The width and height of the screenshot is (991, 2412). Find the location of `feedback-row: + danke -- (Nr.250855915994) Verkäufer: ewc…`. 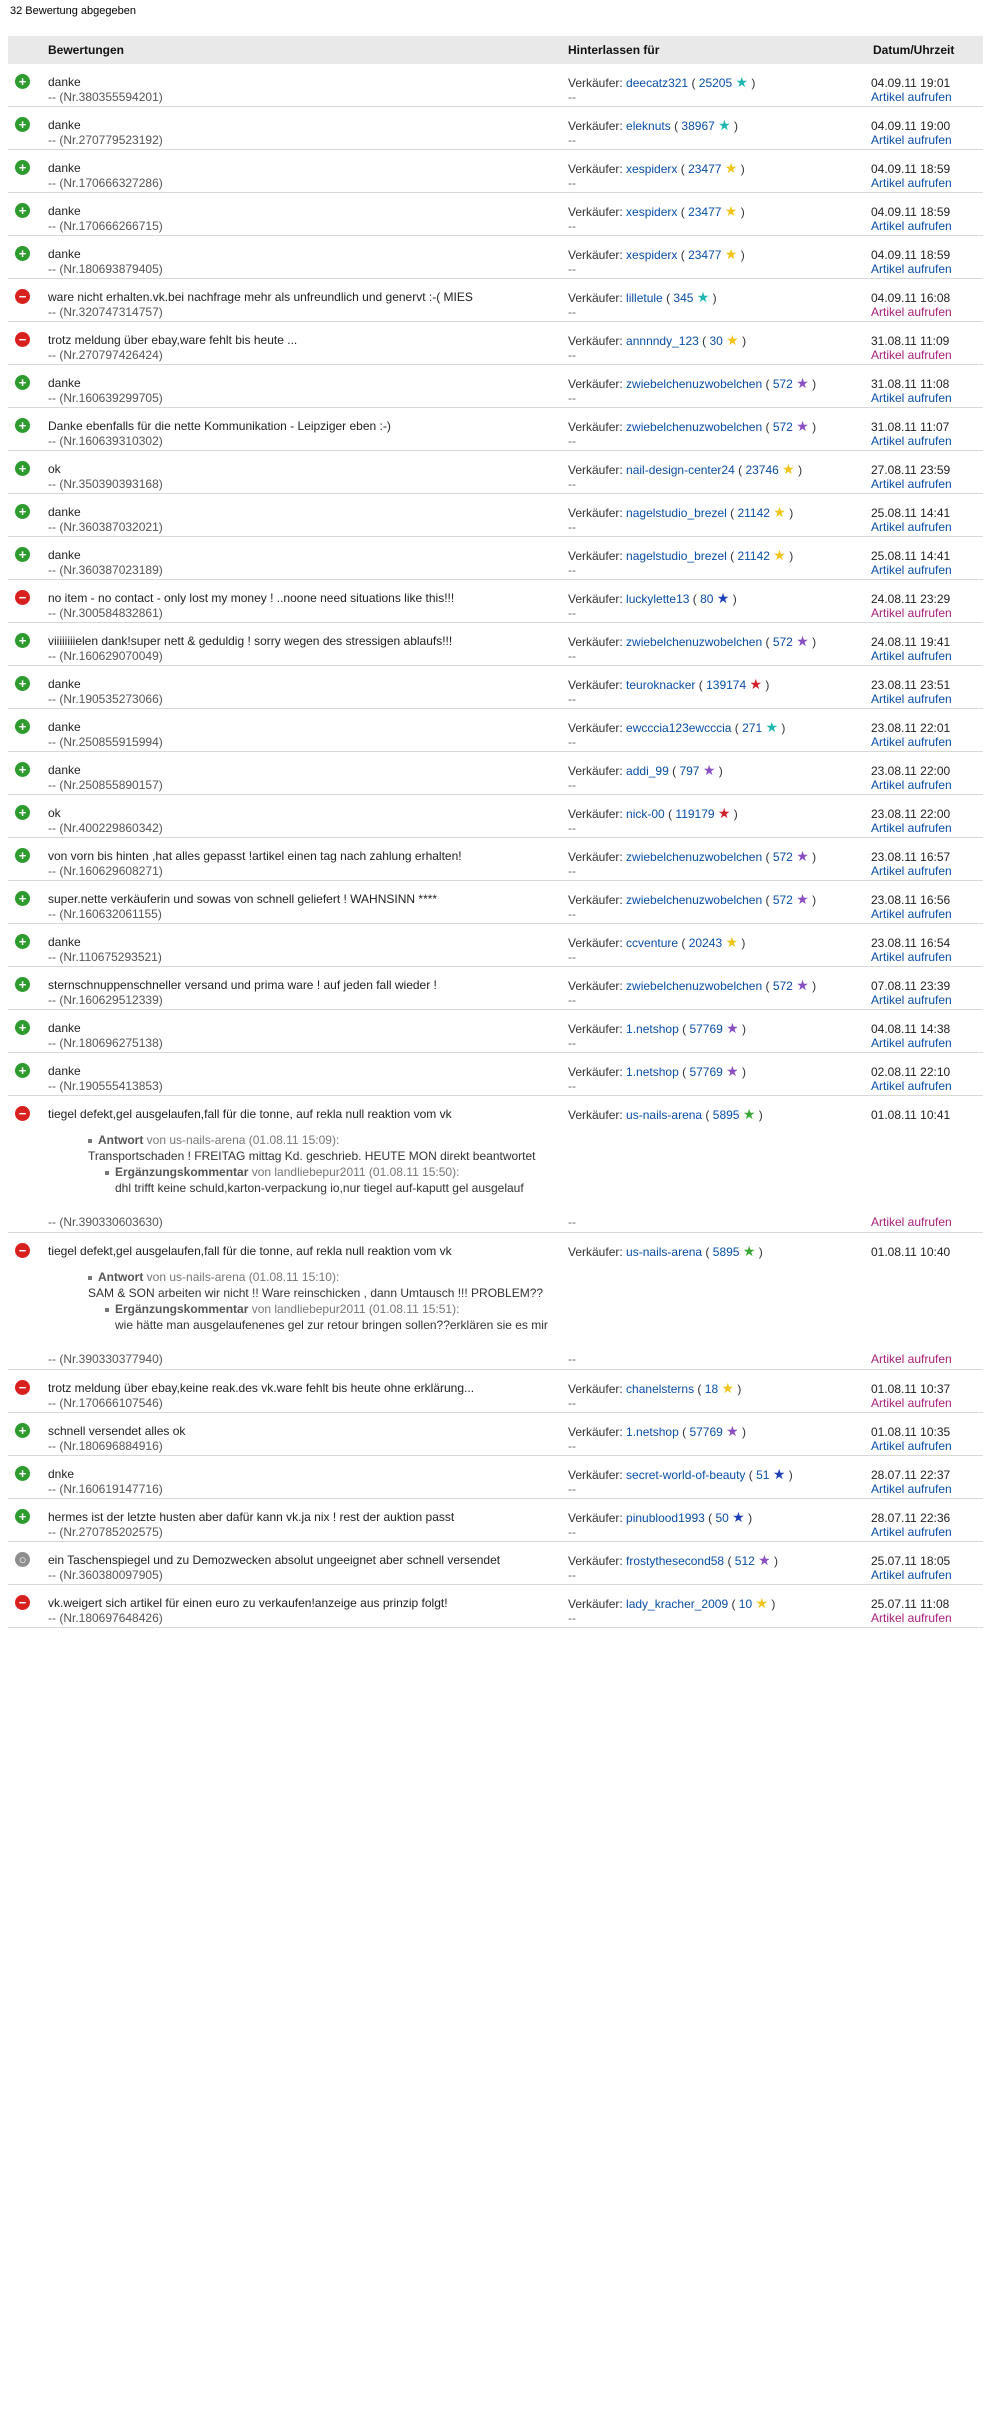

feedback-row: + danke -- (Nr.250855915994) Verkäufer: ewc… is located at coordinates (495, 730).